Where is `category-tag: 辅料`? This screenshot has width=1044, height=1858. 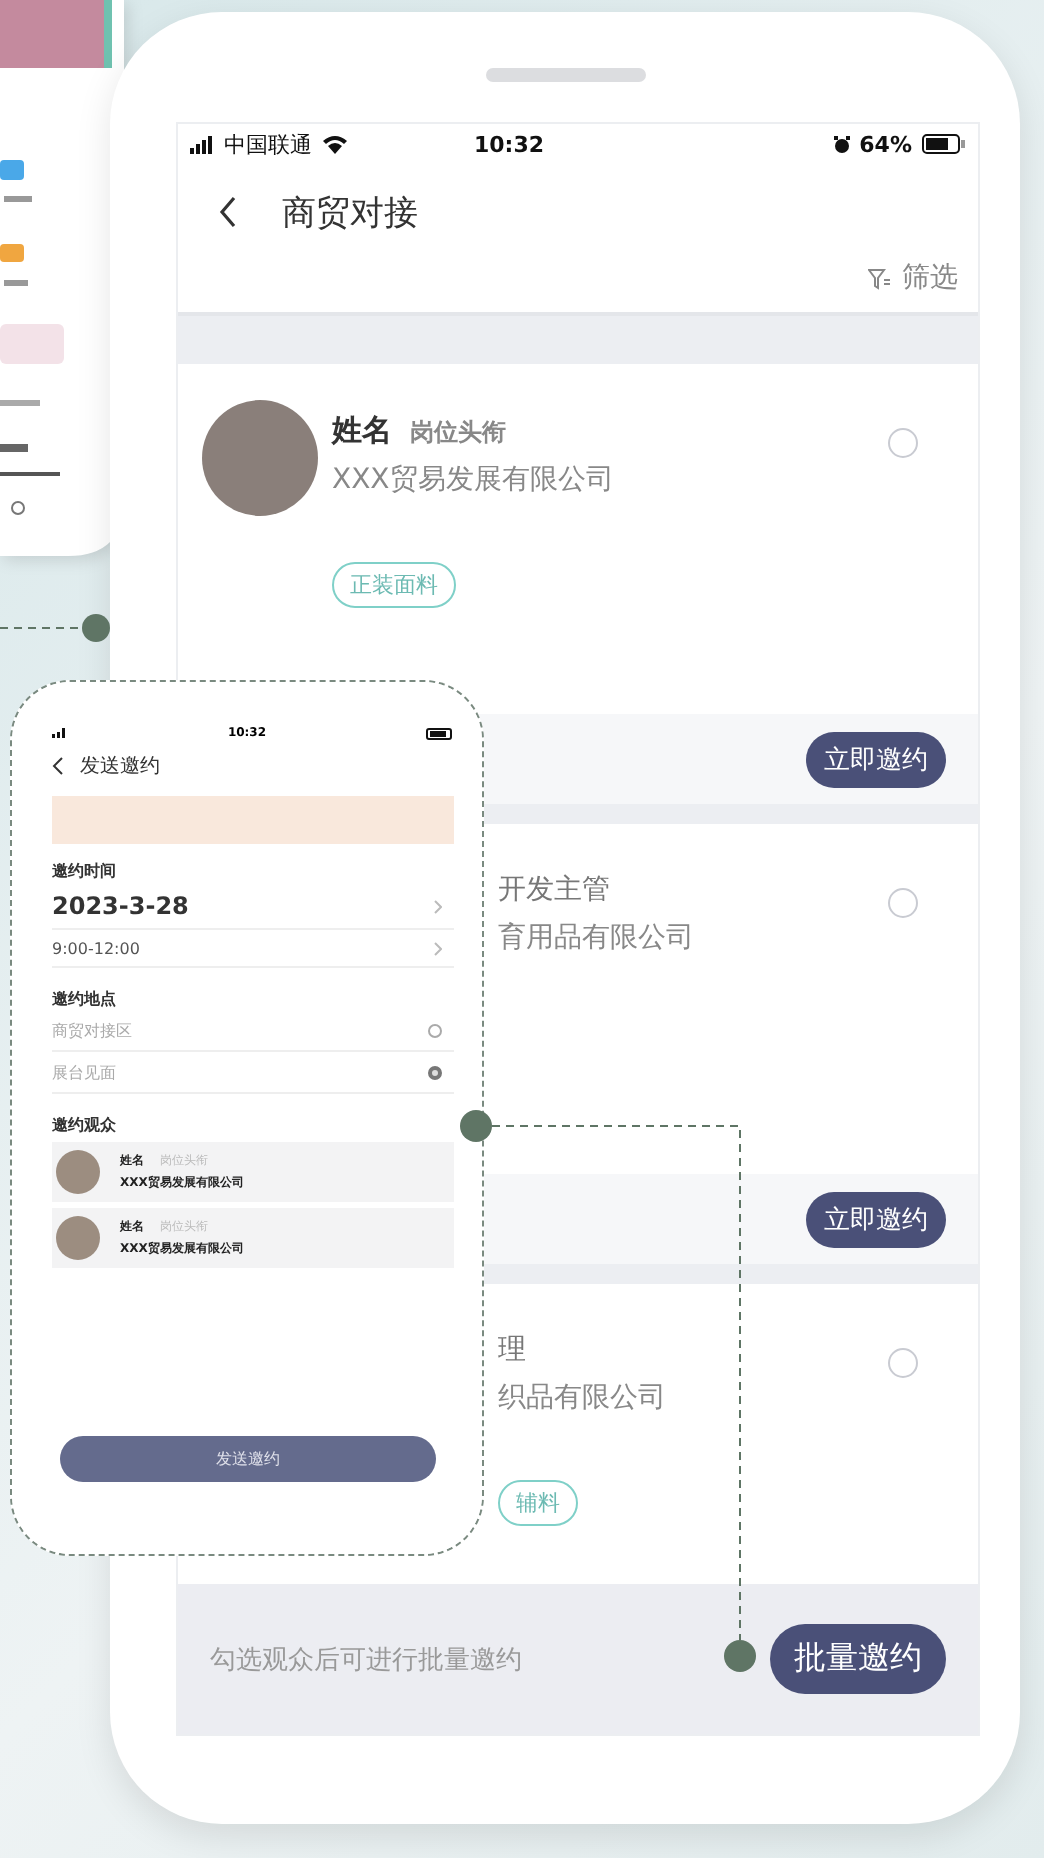
category-tag: 辅料 is located at coordinates (538, 1503).